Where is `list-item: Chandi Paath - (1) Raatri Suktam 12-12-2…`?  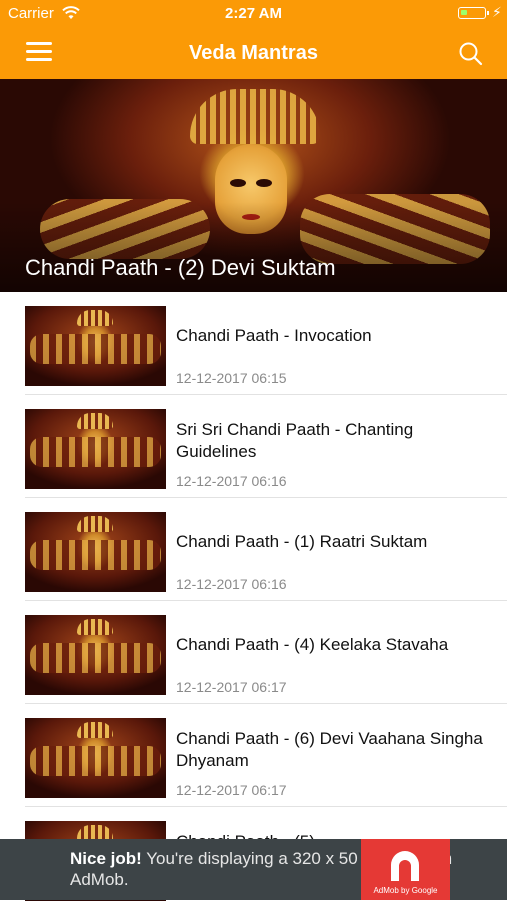 list-item: Chandi Paath - (1) Raatri Suktam 12-12-2… is located at coordinates (253, 549).